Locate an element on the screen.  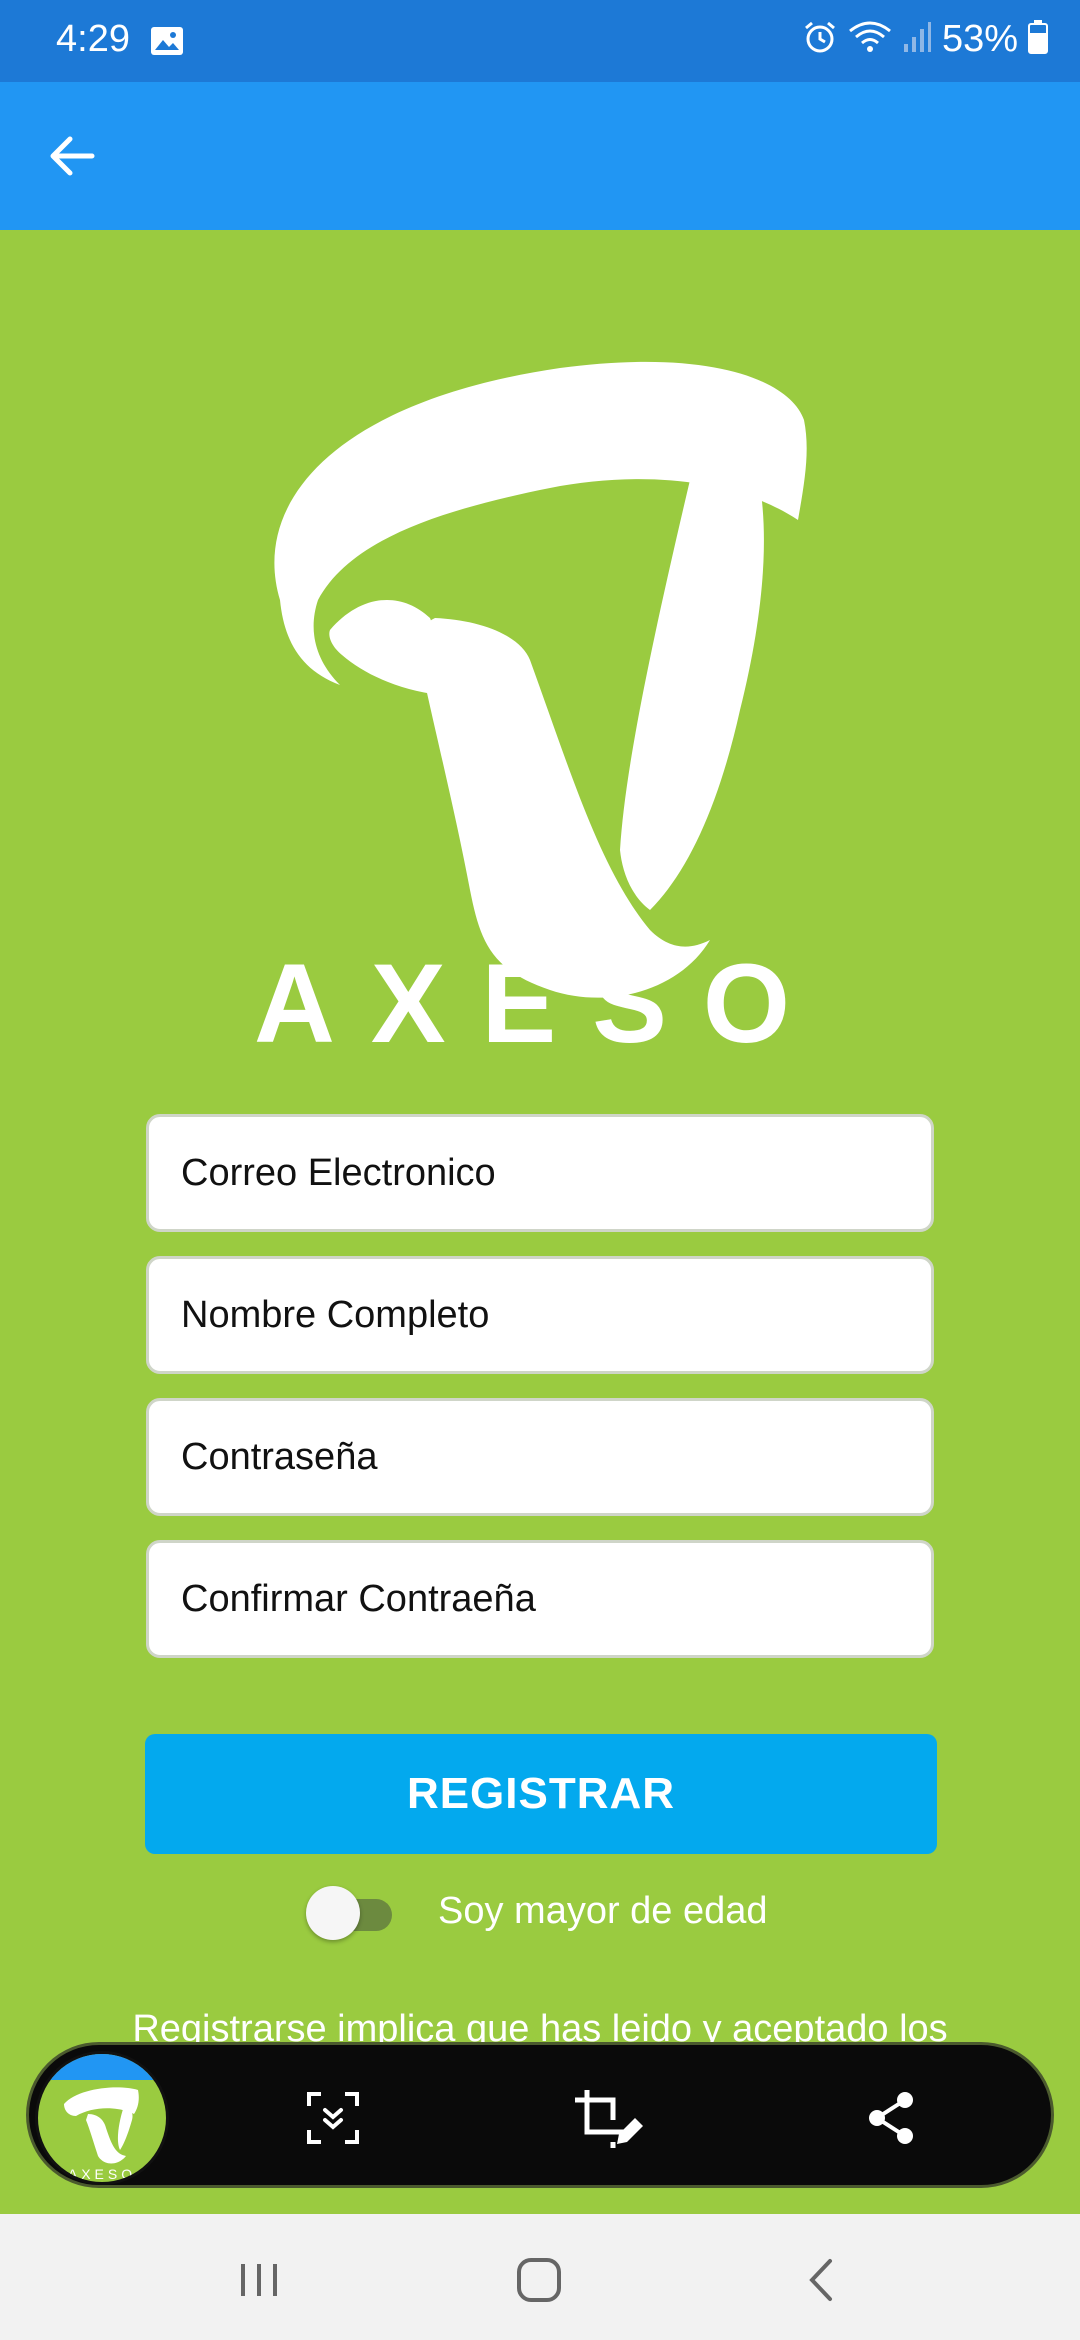
scroll-capture-button is located at coordinates (333, 2118).